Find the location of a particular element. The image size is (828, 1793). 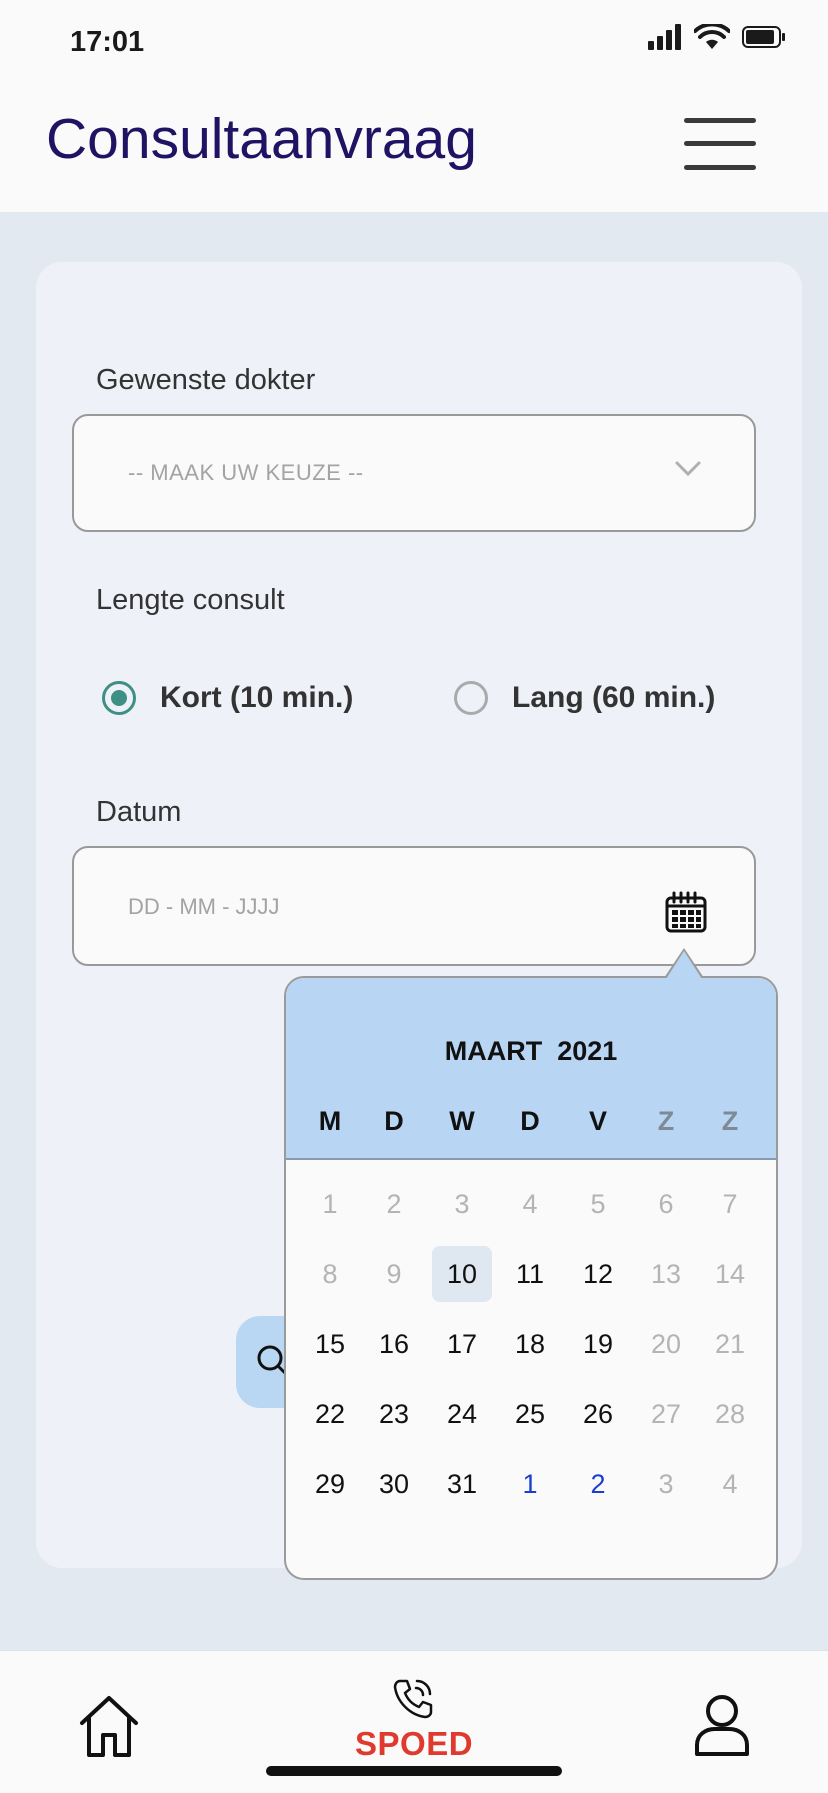

calendar-day: 9 is located at coordinates (394, 1274).